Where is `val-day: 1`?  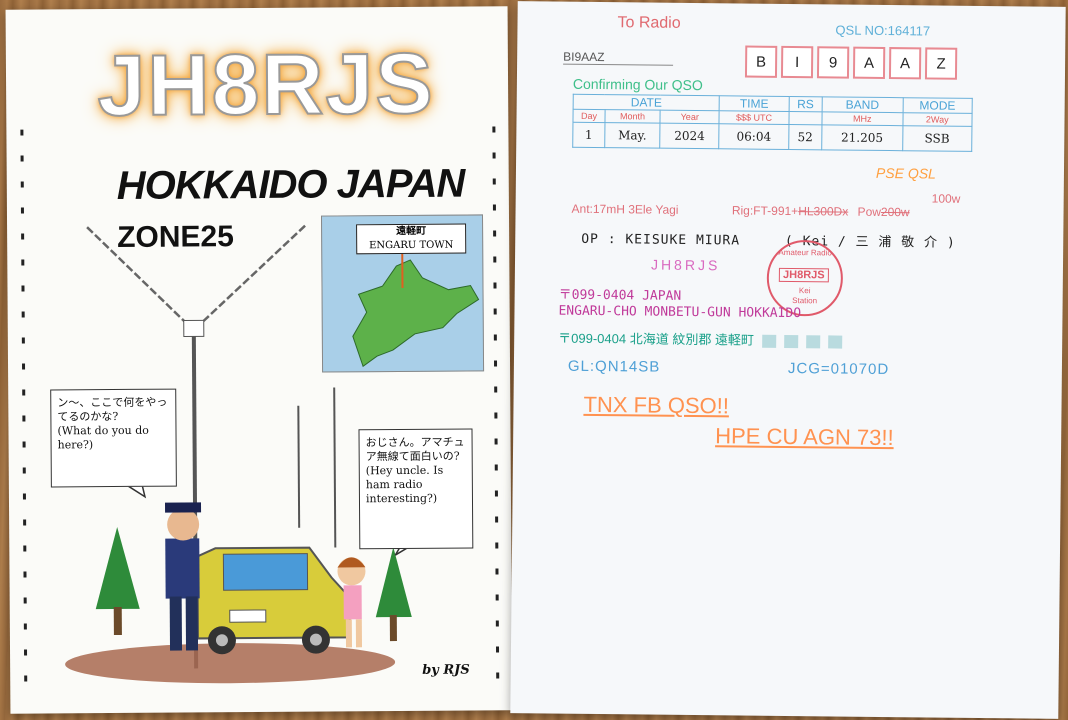
val-day: 1 is located at coordinates (588, 135).